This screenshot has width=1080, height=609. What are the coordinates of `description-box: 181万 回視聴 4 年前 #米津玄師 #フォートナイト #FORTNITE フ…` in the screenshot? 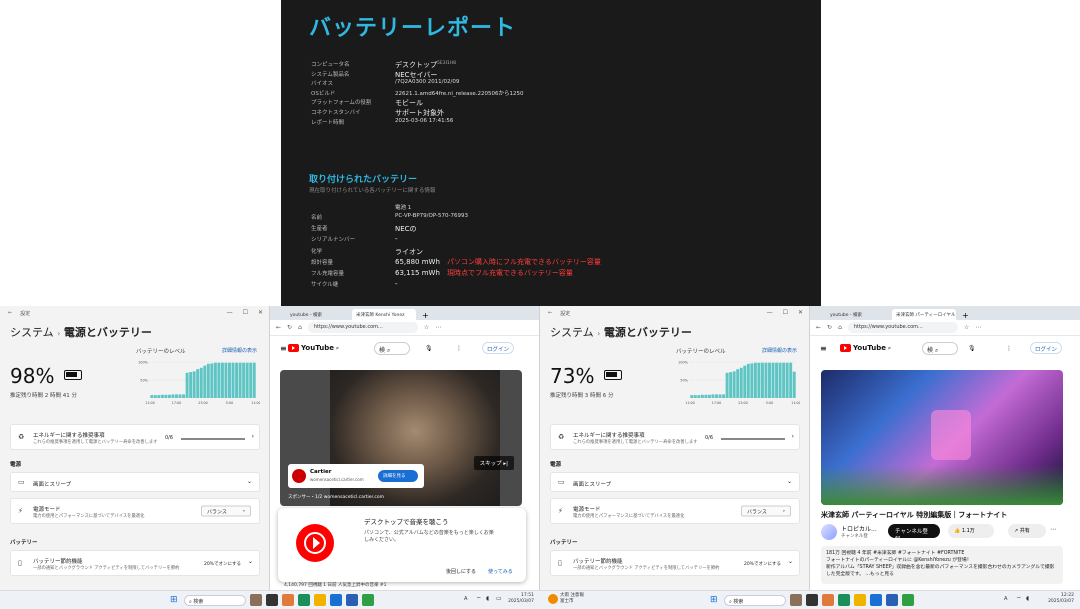 It's located at (942, 565).